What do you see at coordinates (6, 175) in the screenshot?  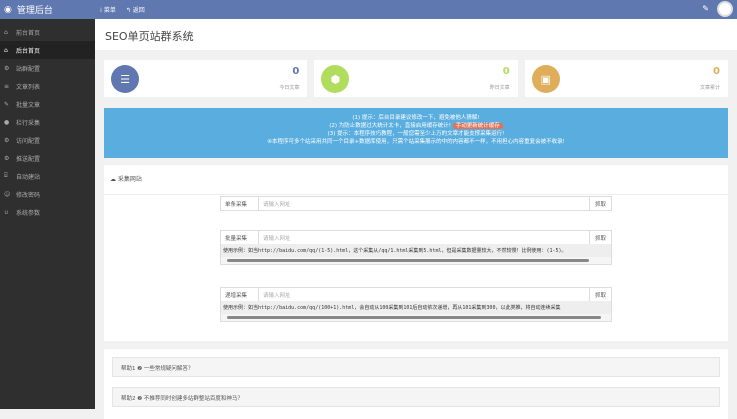 I see `bank-icon: ⌸` at bounding box center [6, 175].